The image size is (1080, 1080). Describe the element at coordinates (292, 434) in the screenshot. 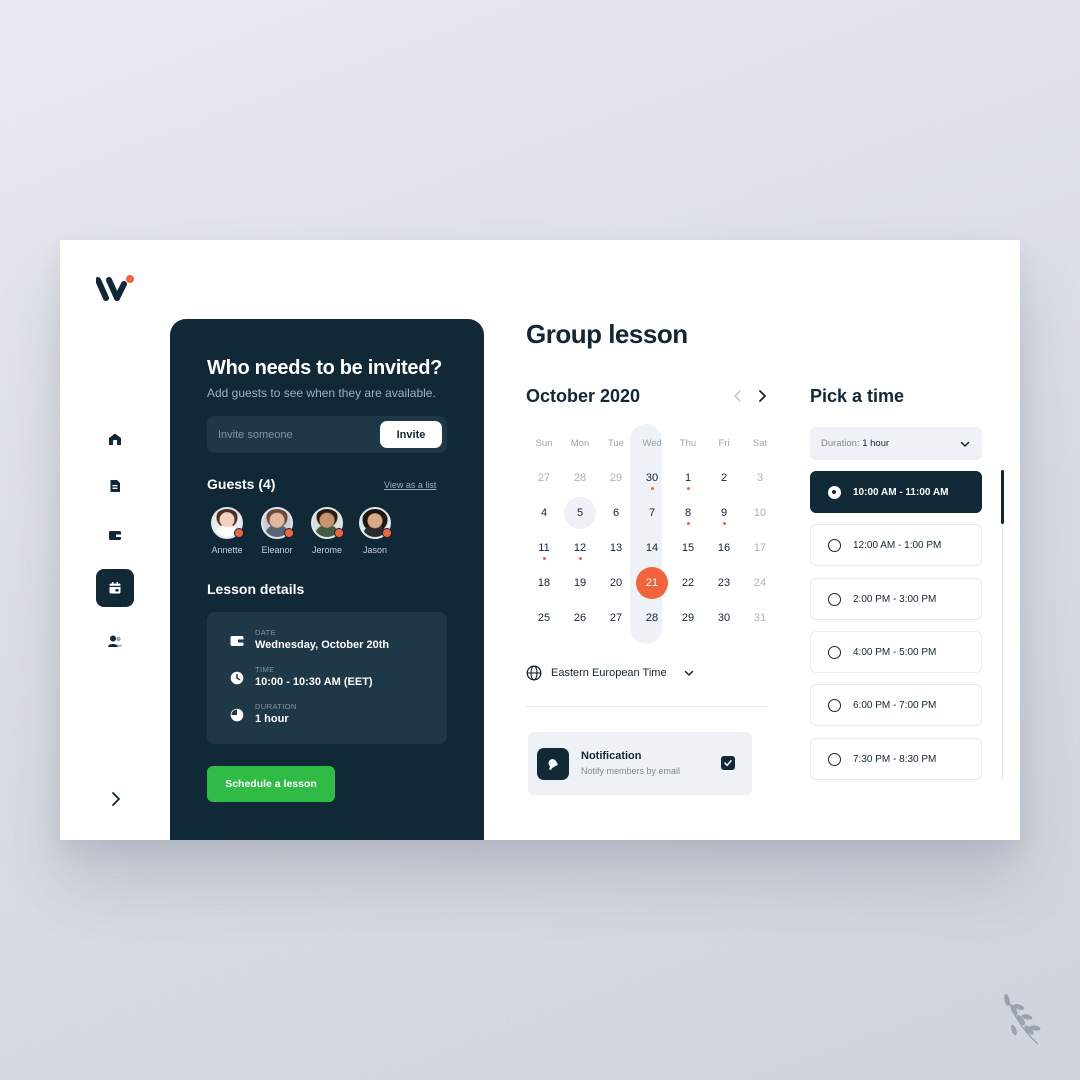

I see `invite-input` at that location.